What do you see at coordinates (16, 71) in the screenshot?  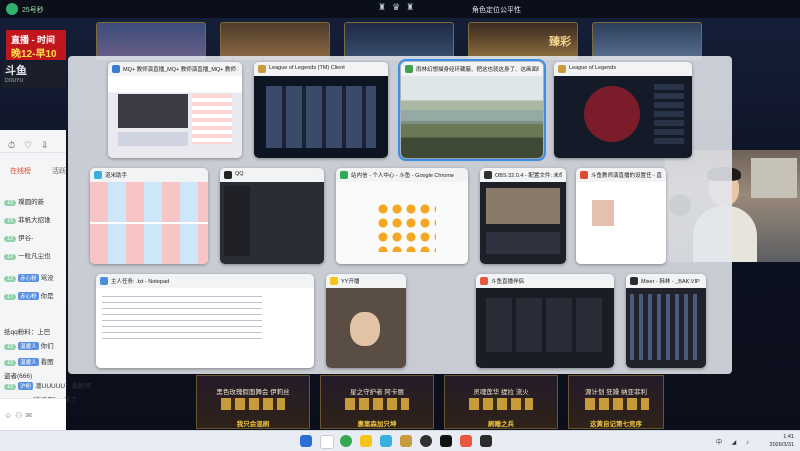 I see `logo-text: 斗鱼` at bounding box center [16, 71].